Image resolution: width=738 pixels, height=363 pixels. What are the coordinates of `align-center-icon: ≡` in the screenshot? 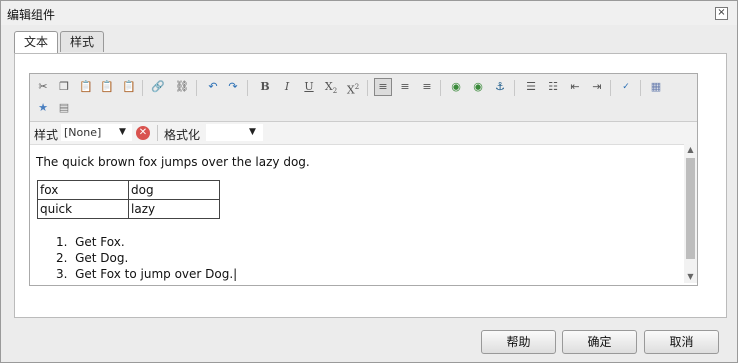 It's located at (405, 87).